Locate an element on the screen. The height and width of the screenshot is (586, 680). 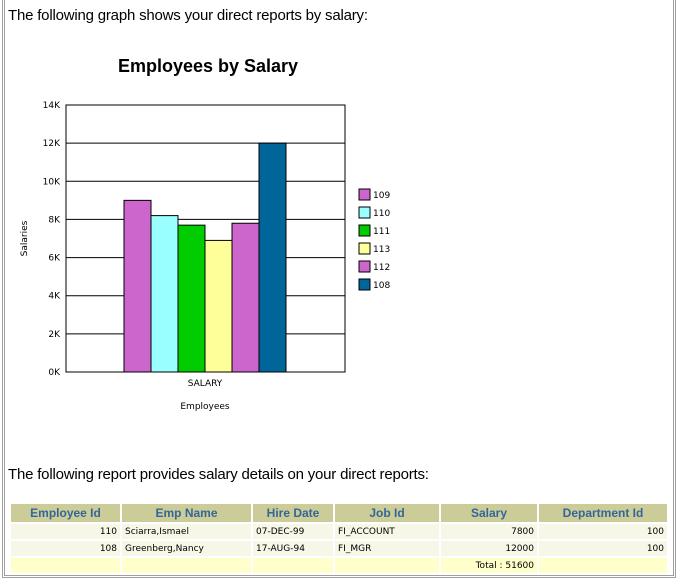
chart-title: Employees by Salary is located at coordinates (208, 66).